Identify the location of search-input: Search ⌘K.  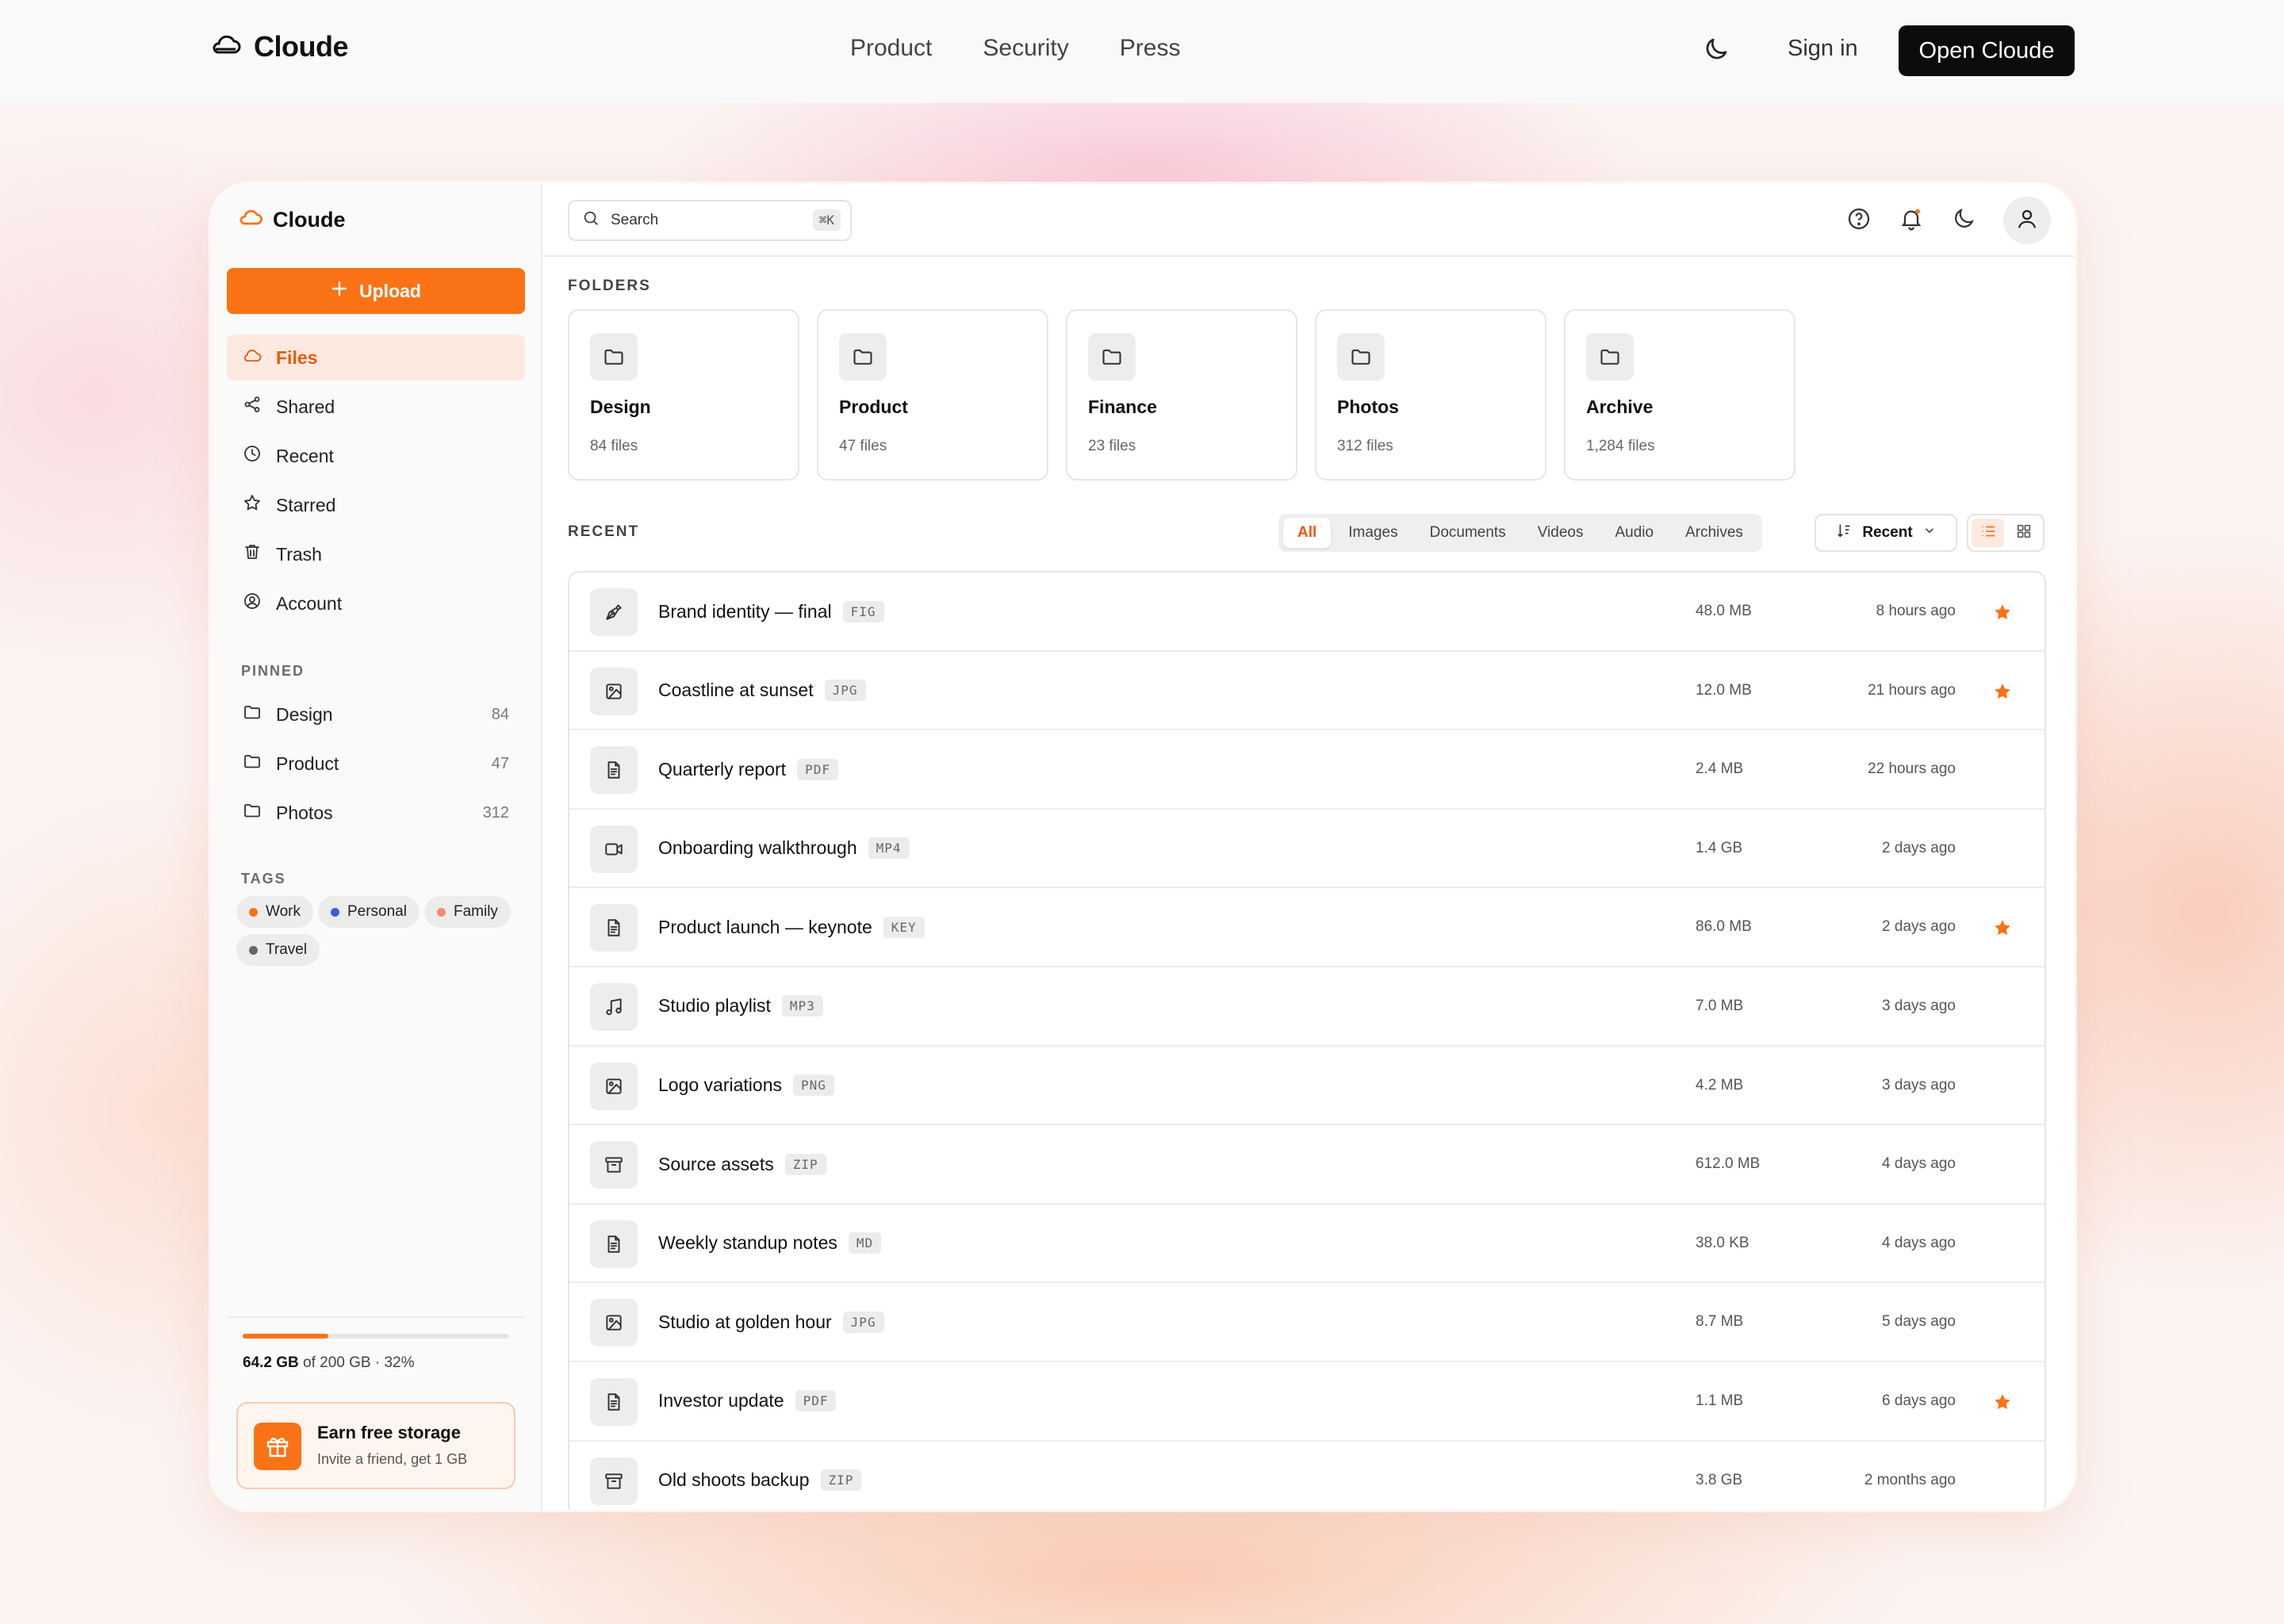
(710, 220).